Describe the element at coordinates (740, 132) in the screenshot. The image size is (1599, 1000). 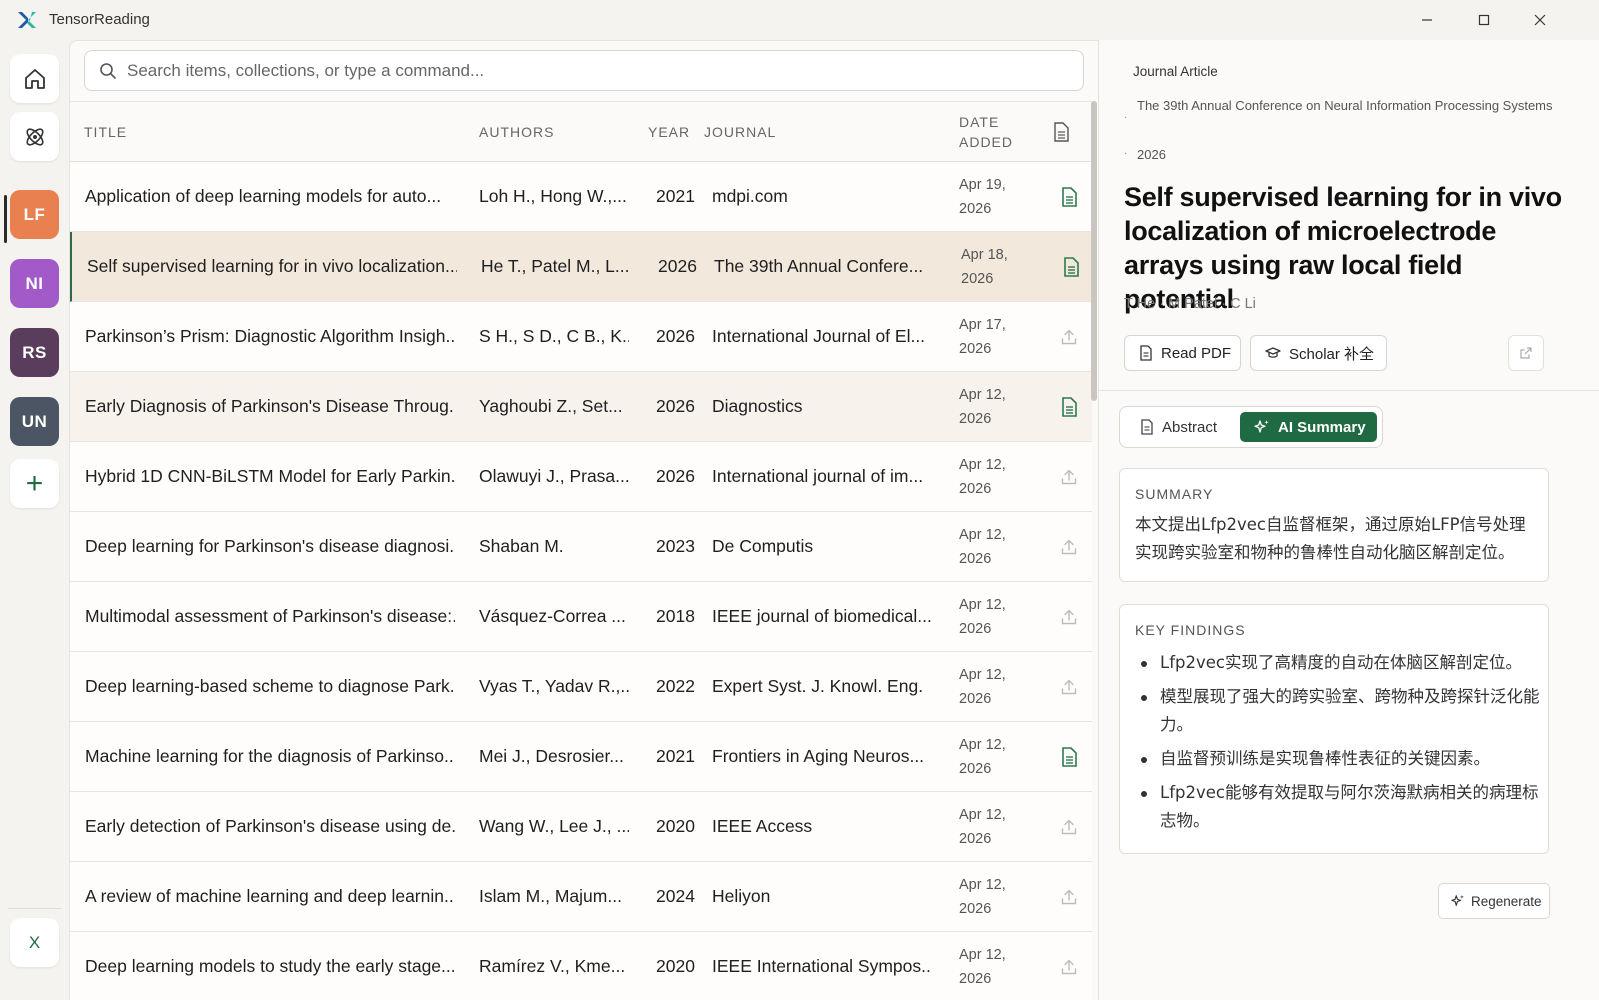
I see `column-header-journal: JOURNAL` at that location.